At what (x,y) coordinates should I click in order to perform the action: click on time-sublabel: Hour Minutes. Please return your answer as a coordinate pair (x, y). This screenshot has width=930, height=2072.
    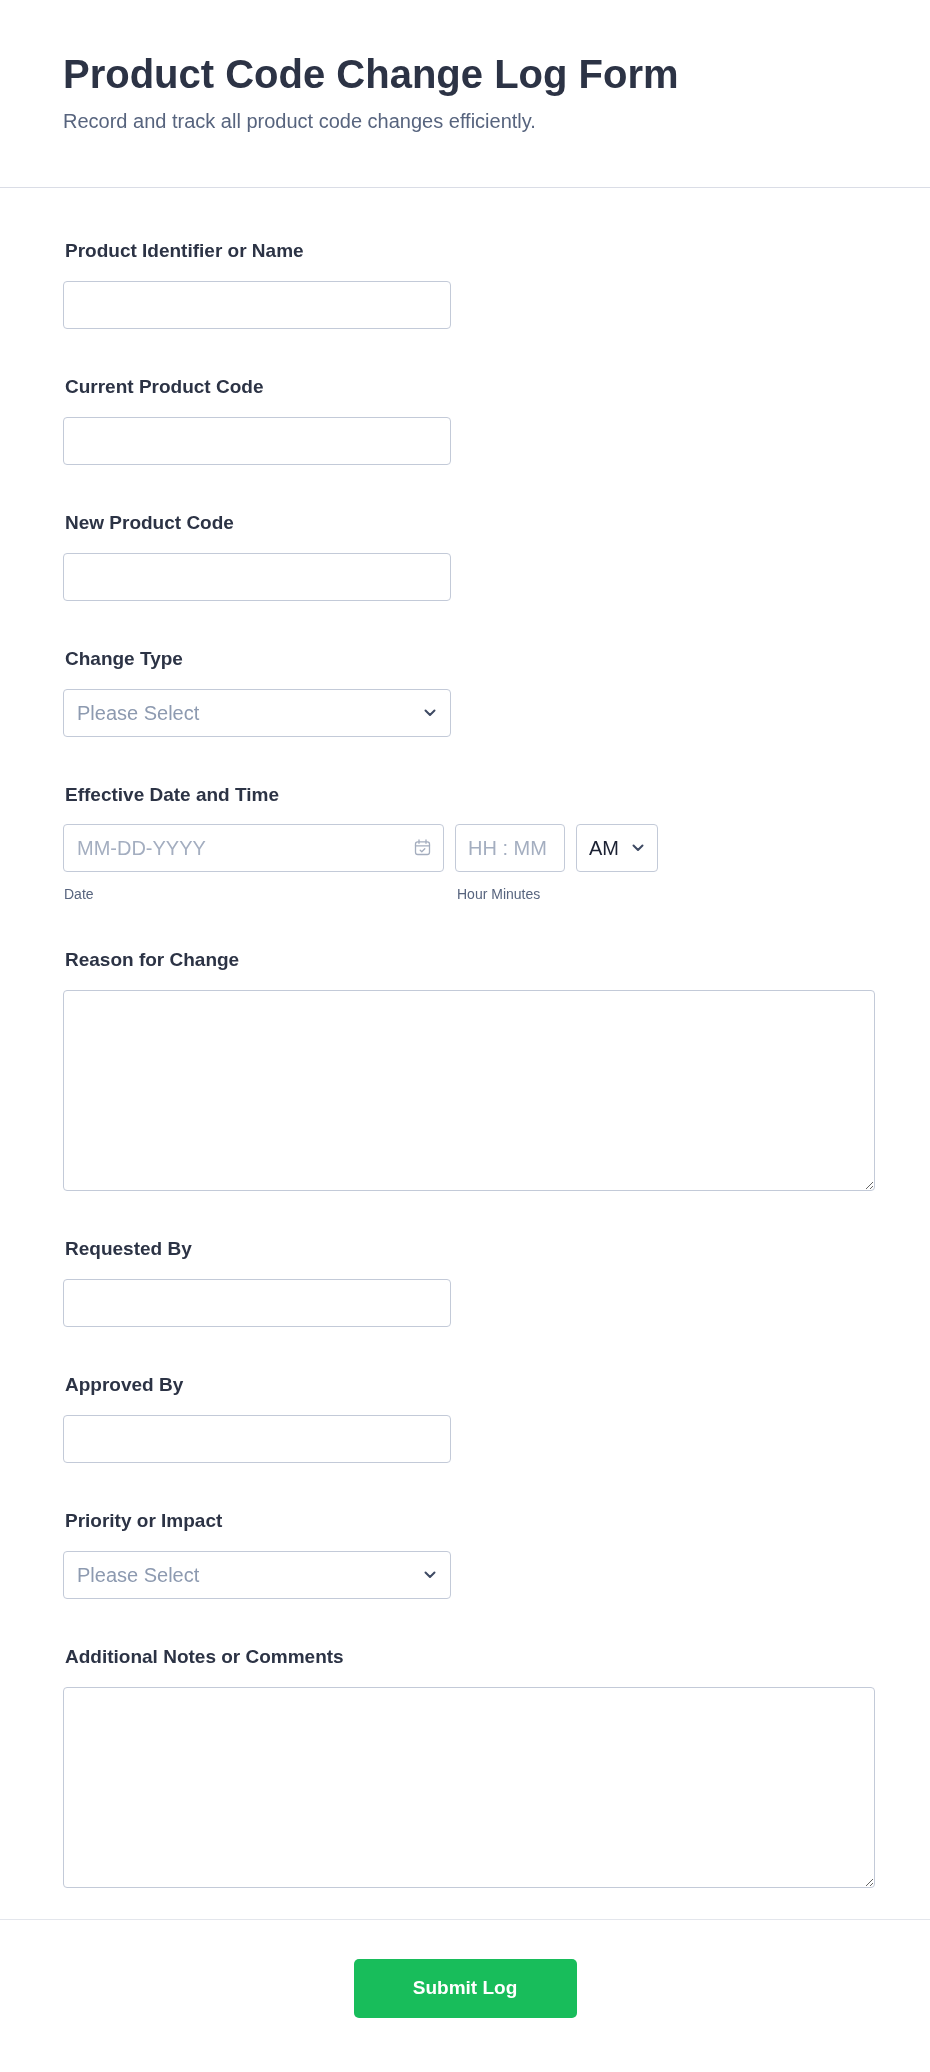
    Looking at the image, I should click on (498, 894).